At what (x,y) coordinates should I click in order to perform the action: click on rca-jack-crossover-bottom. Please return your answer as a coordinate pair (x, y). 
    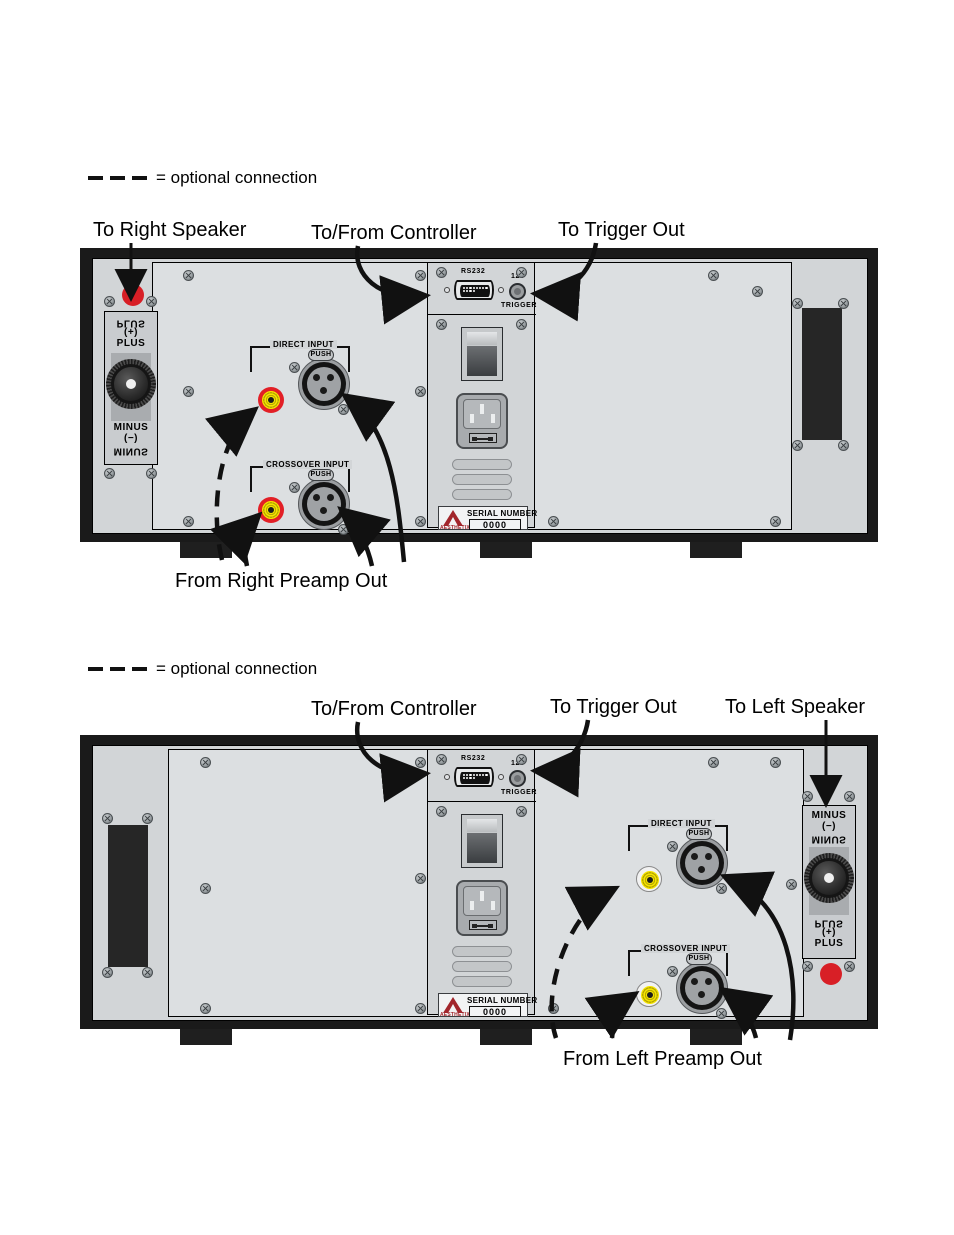
    Looking at the image, I should click on (649, 994).